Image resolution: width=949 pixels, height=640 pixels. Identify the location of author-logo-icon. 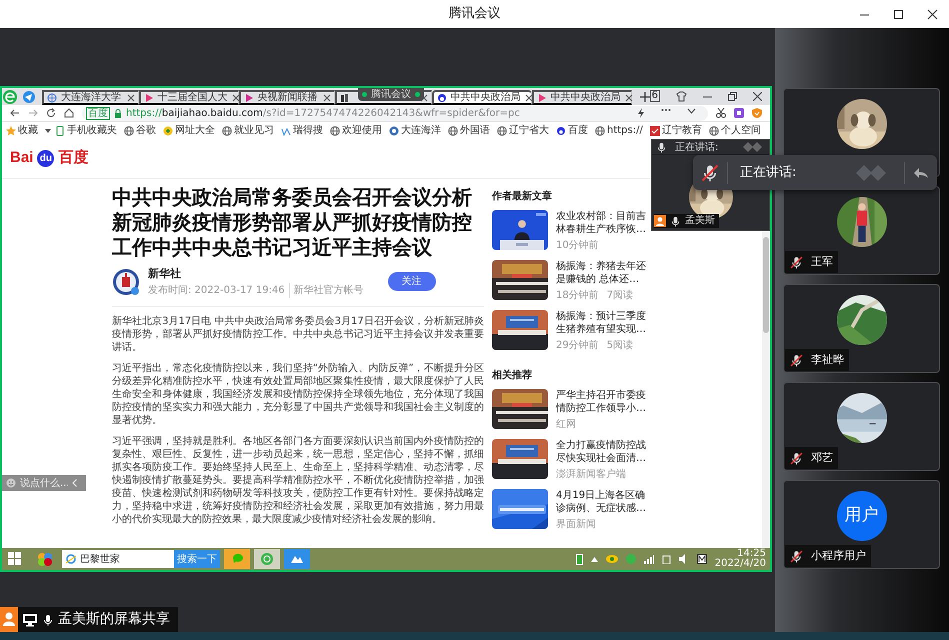
(126, 282).